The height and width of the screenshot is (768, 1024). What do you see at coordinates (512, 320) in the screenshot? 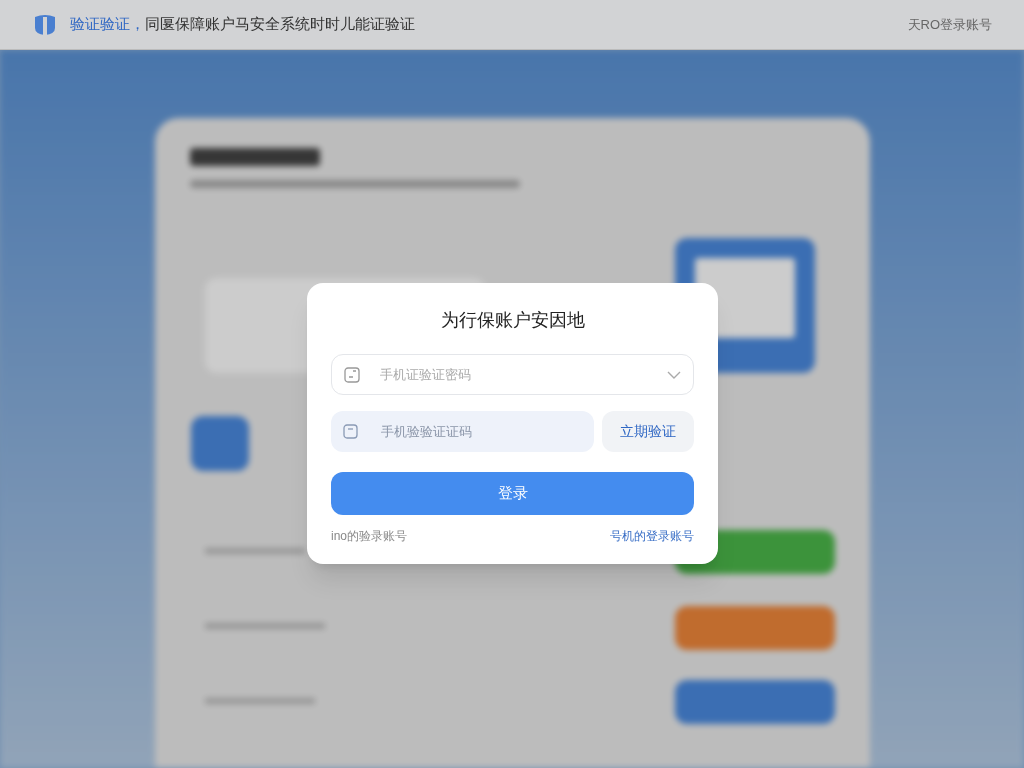
I see `dialog-title: 为行保账户安因地` at bounding box center [512, 320].